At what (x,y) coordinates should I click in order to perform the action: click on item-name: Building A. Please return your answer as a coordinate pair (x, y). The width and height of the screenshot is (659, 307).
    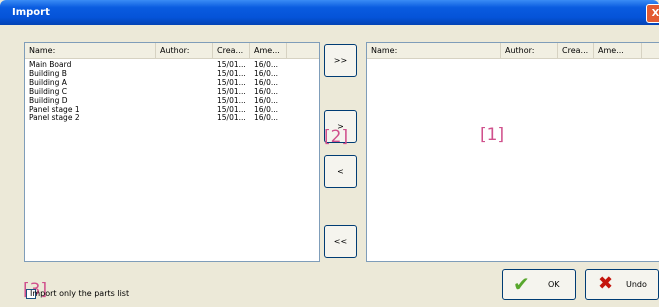
    Looking at the image, I should click on (48, 82).